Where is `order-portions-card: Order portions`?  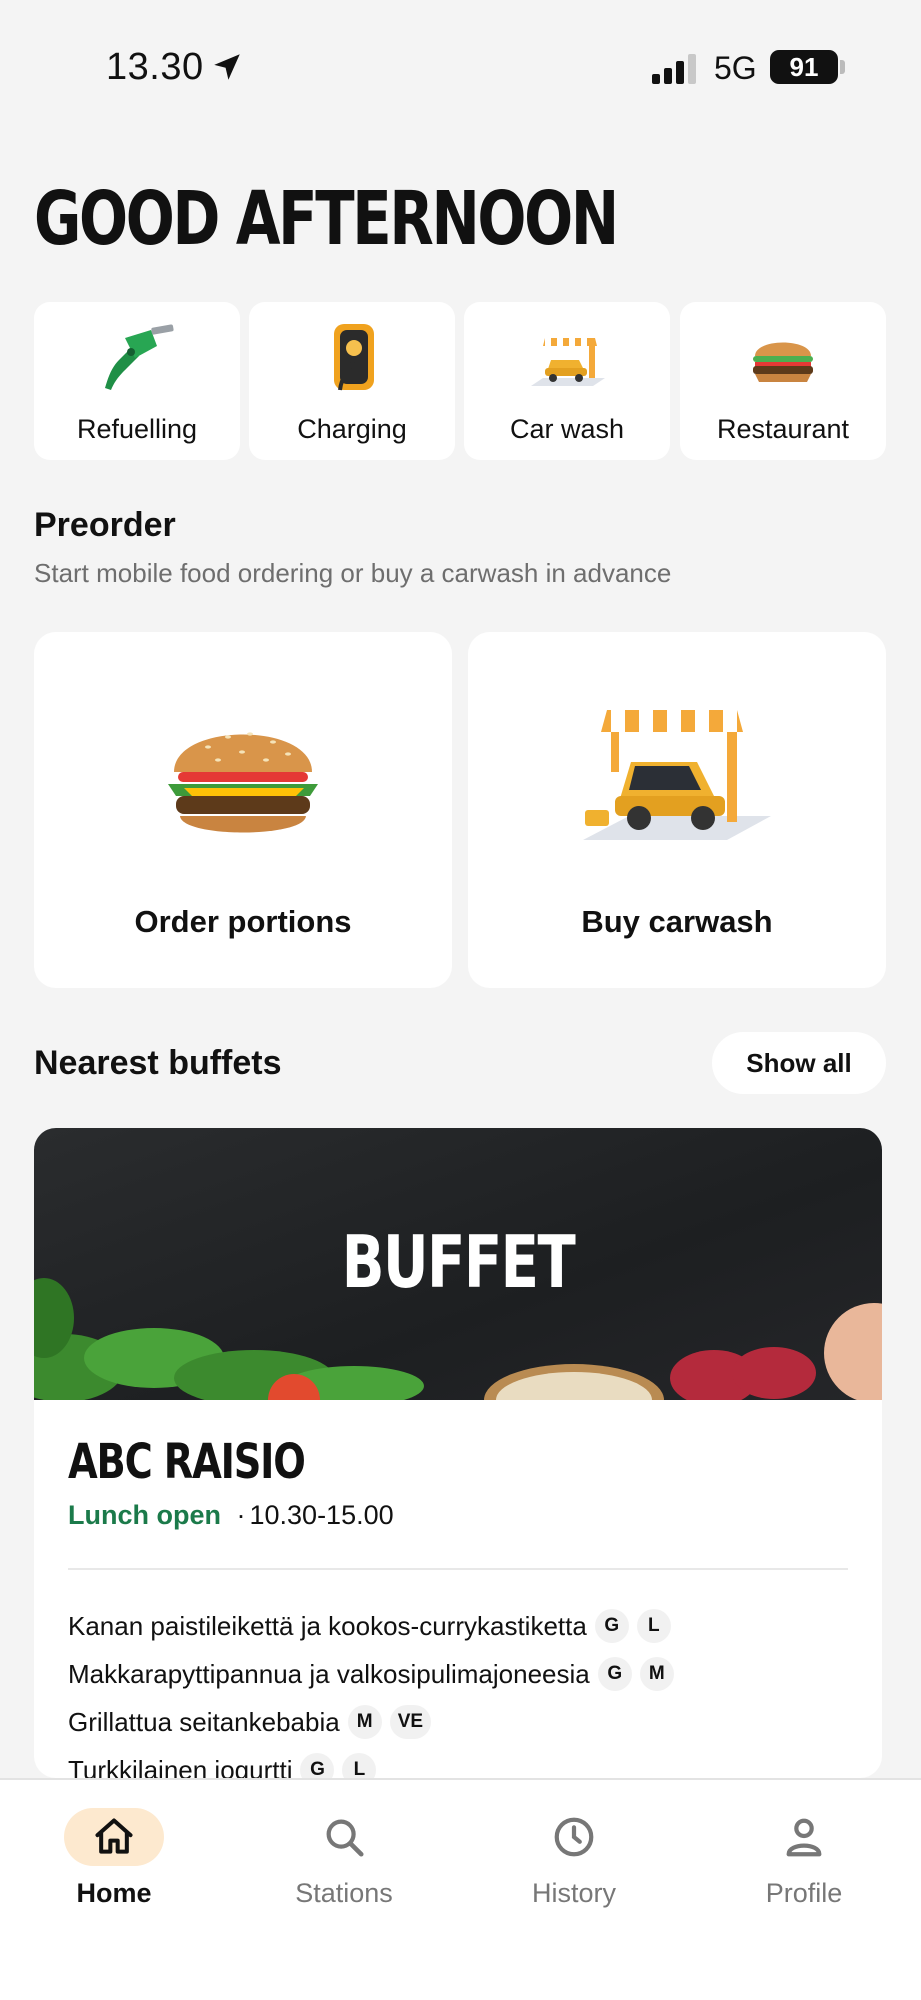
order-portions-card: Order portions is located at coordinates (243, 810).